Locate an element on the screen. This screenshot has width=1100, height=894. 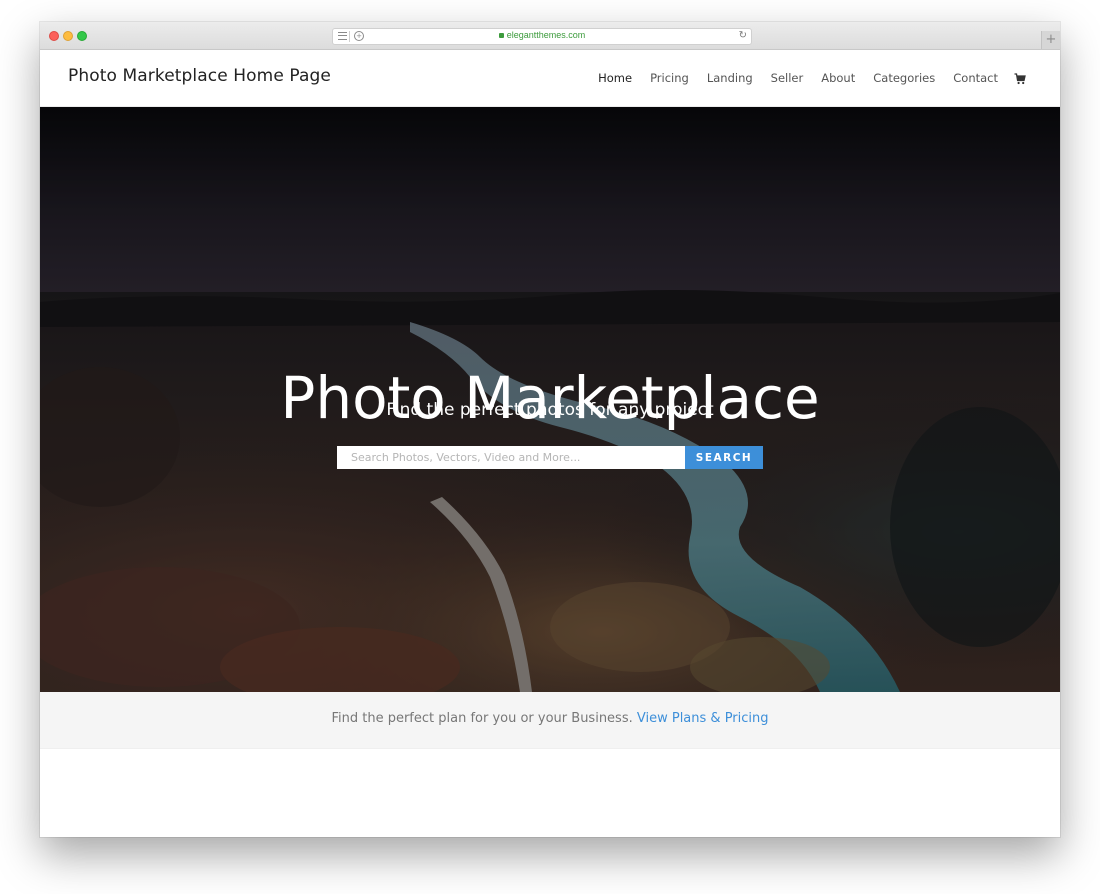
search-button: SEARCH is located at coordinates (724, 457).